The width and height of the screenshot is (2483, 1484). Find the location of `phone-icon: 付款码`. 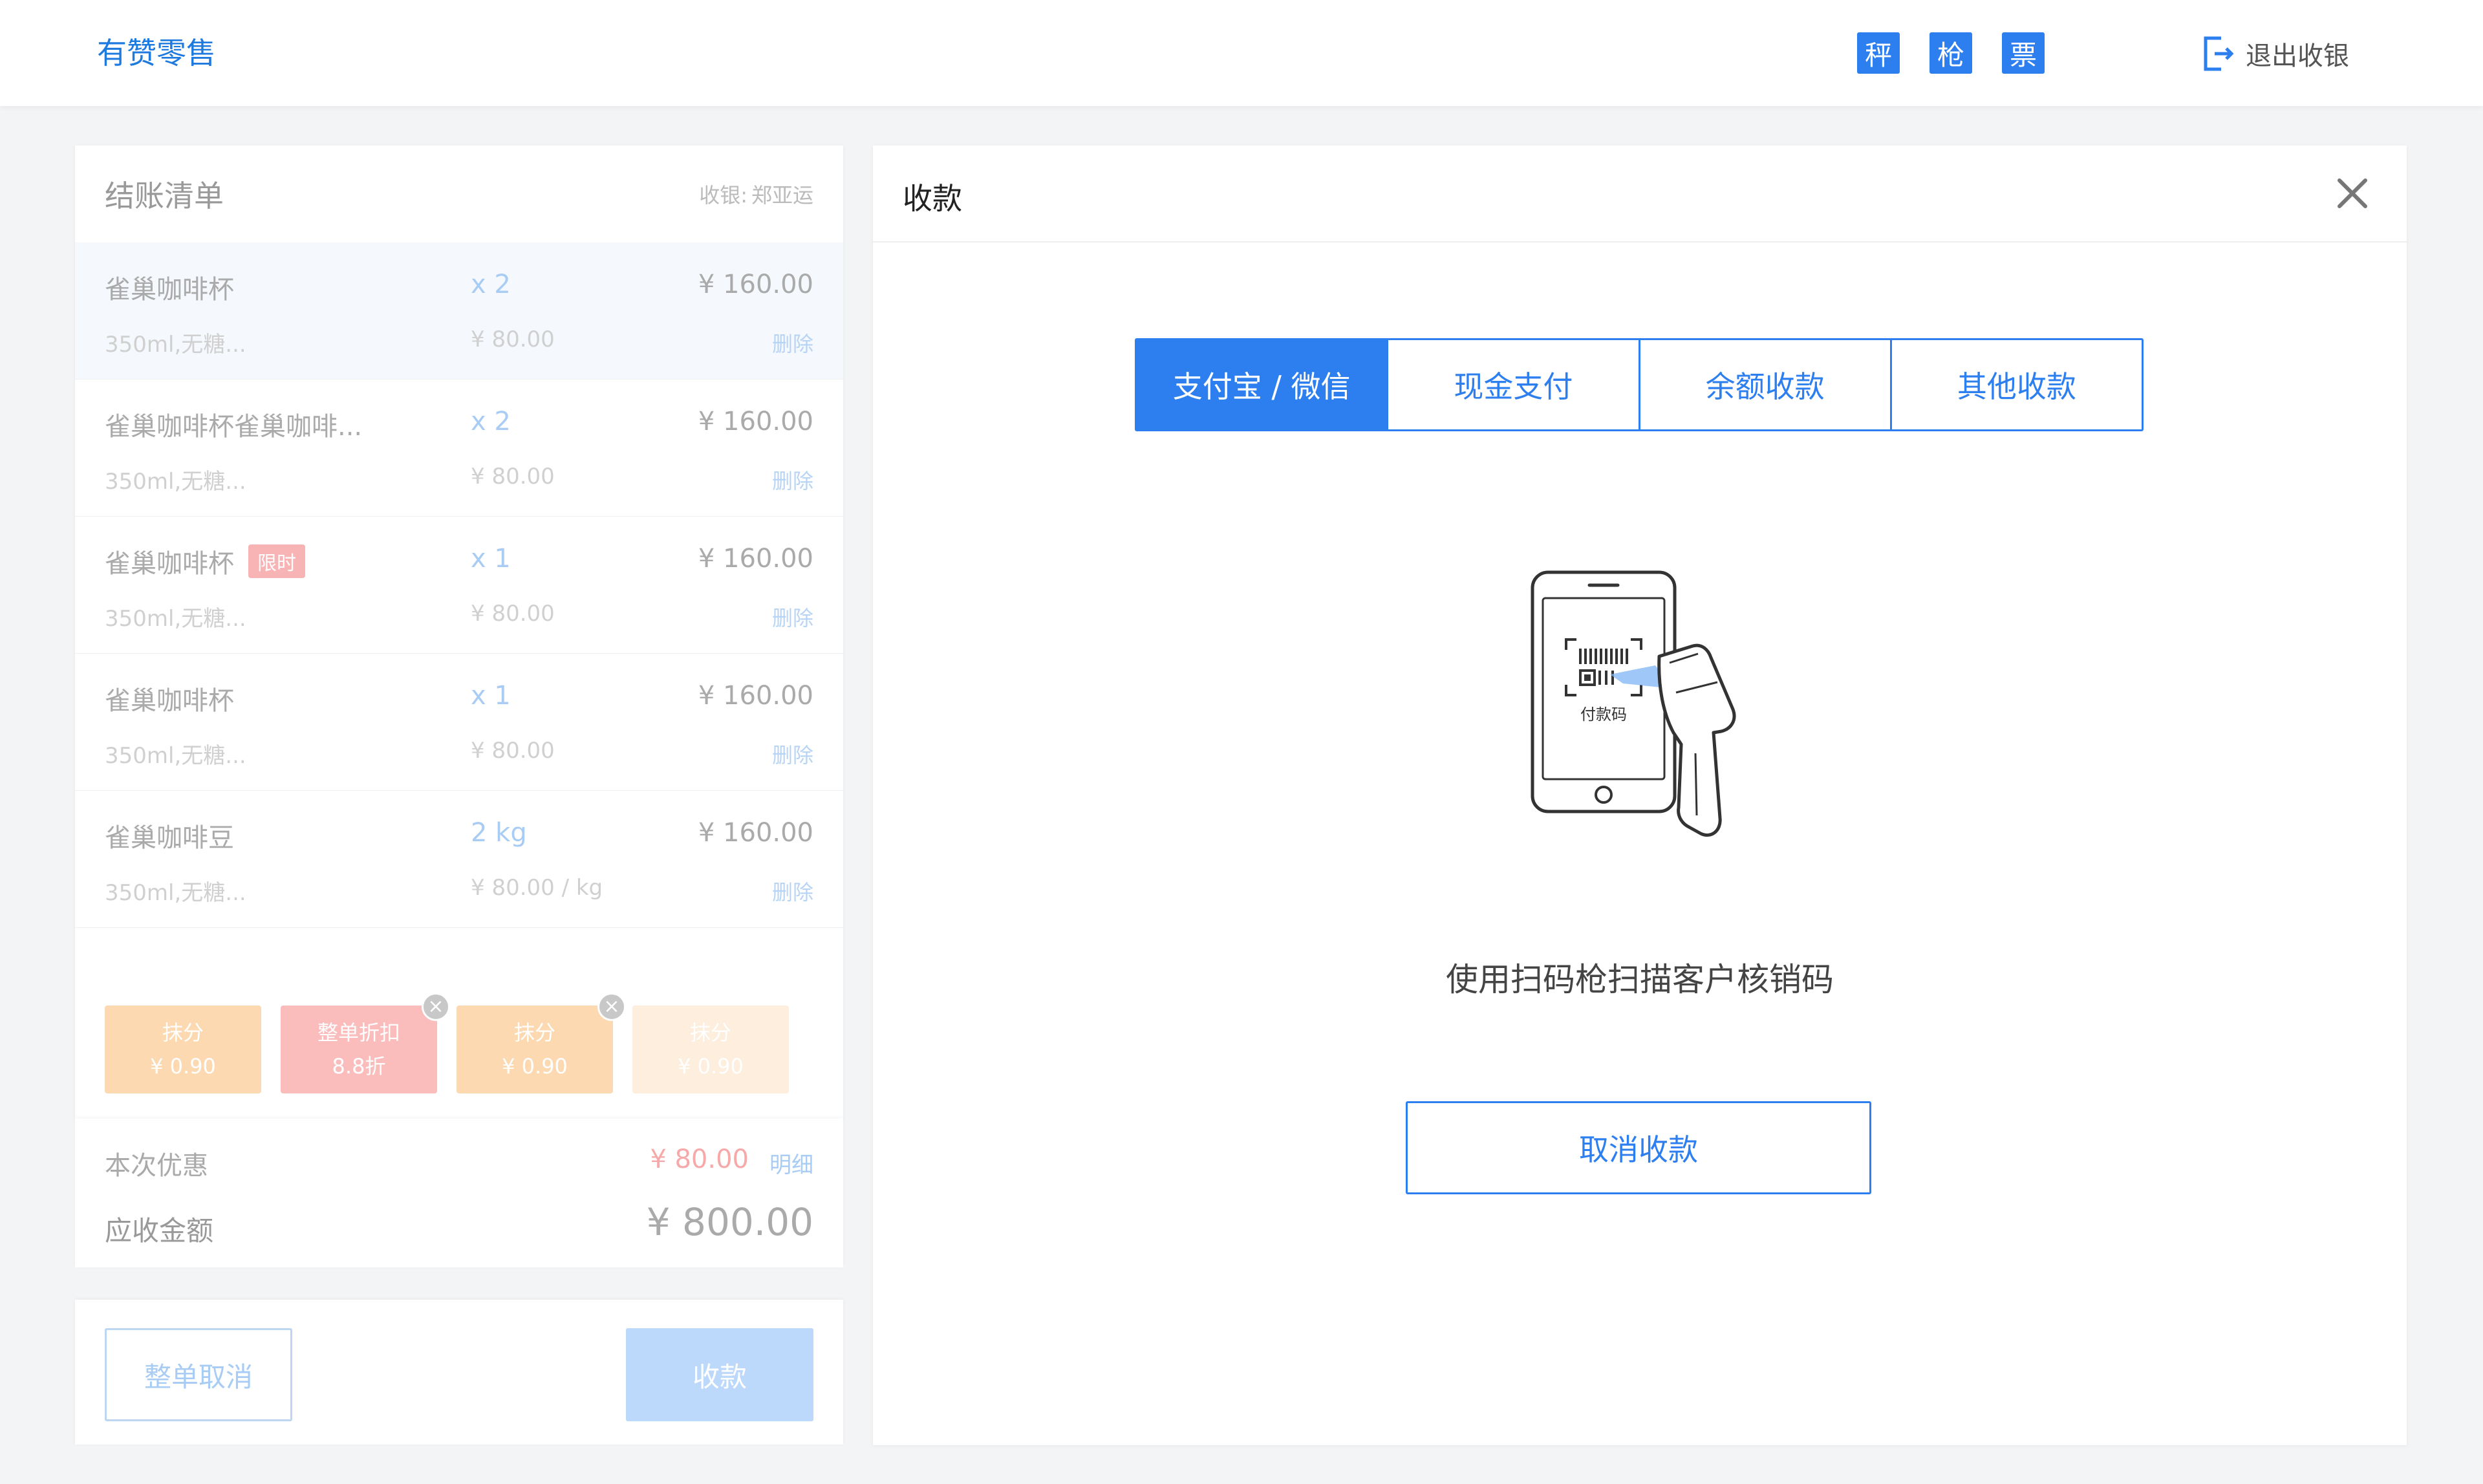

phone-icon: 付款码 is located at coordinates (1604, 691).